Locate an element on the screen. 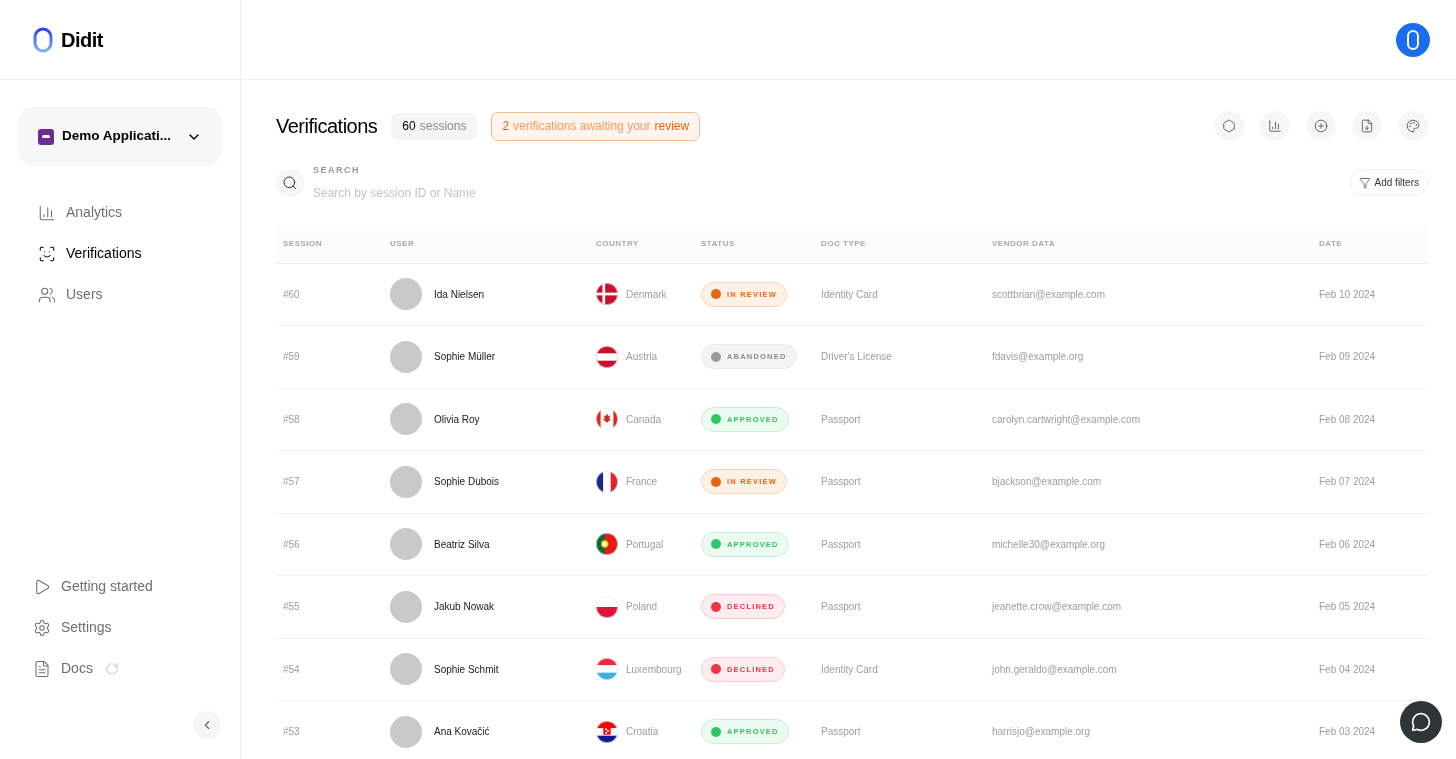  chat-icon is located at coordinates (1421, 722).